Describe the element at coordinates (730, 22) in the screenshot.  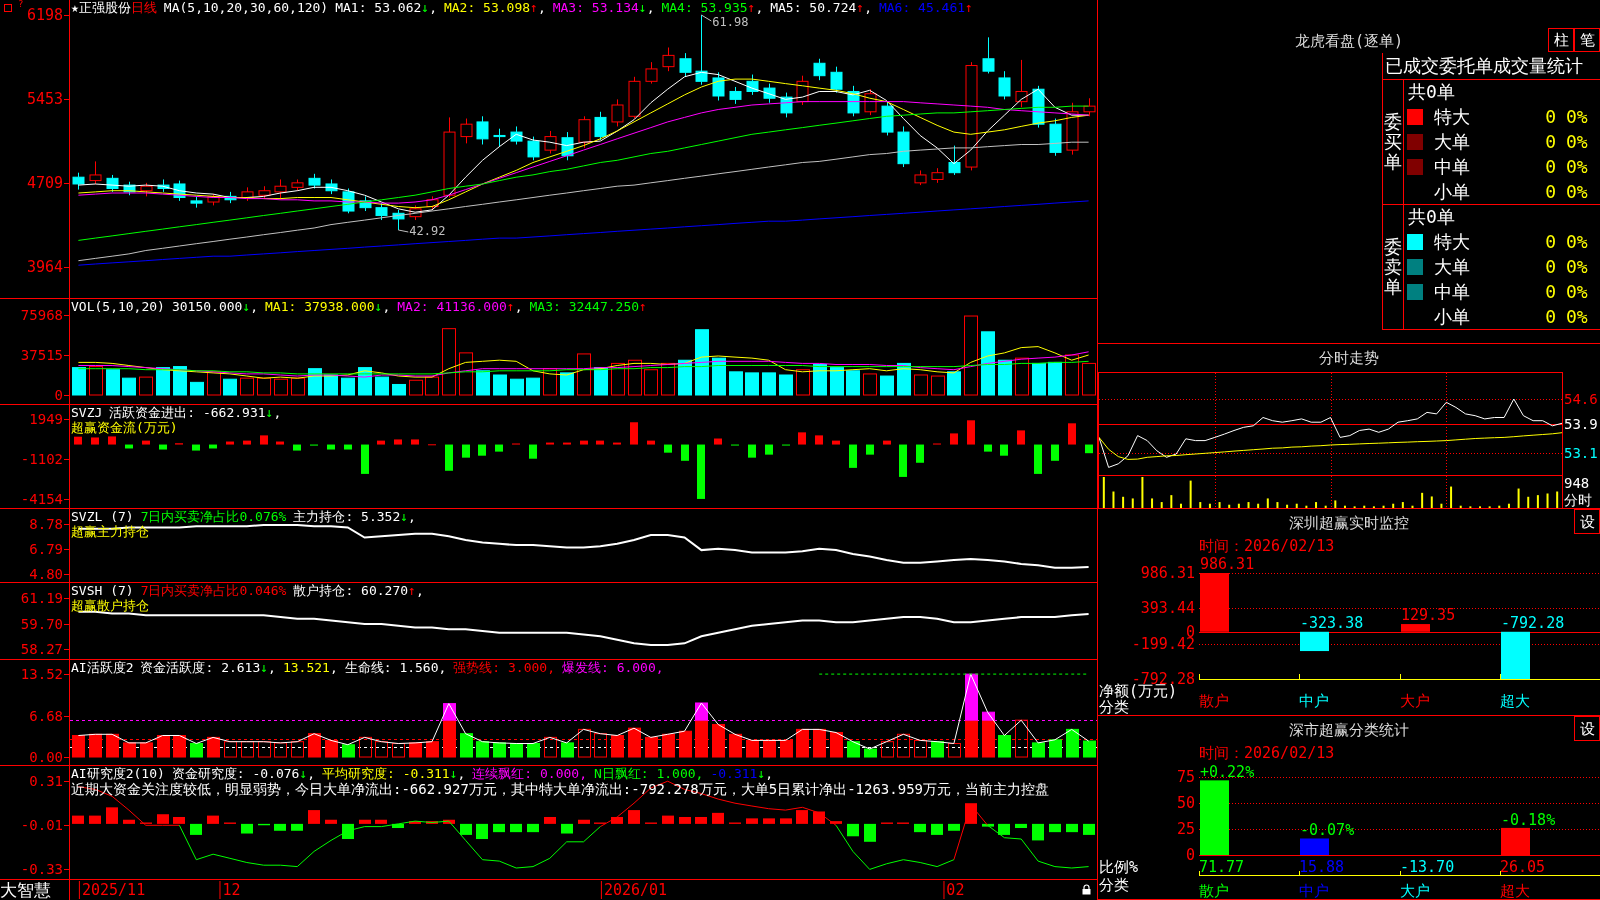
I see `high-price-label: 61.98` at that location.